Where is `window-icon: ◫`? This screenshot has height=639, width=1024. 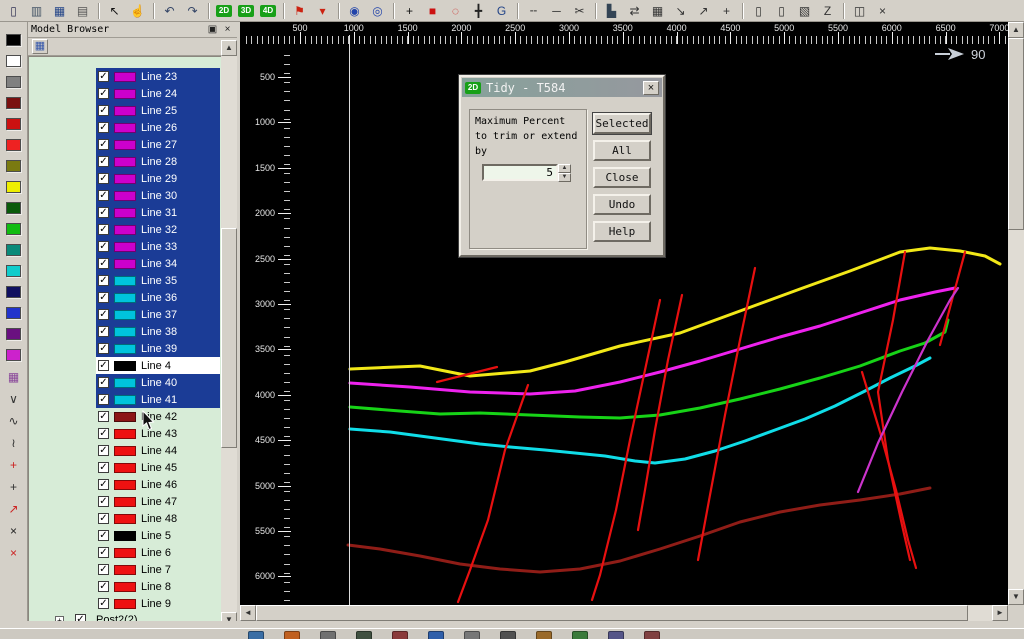
window-icon: ◫ is located at coordinates (859, 10).